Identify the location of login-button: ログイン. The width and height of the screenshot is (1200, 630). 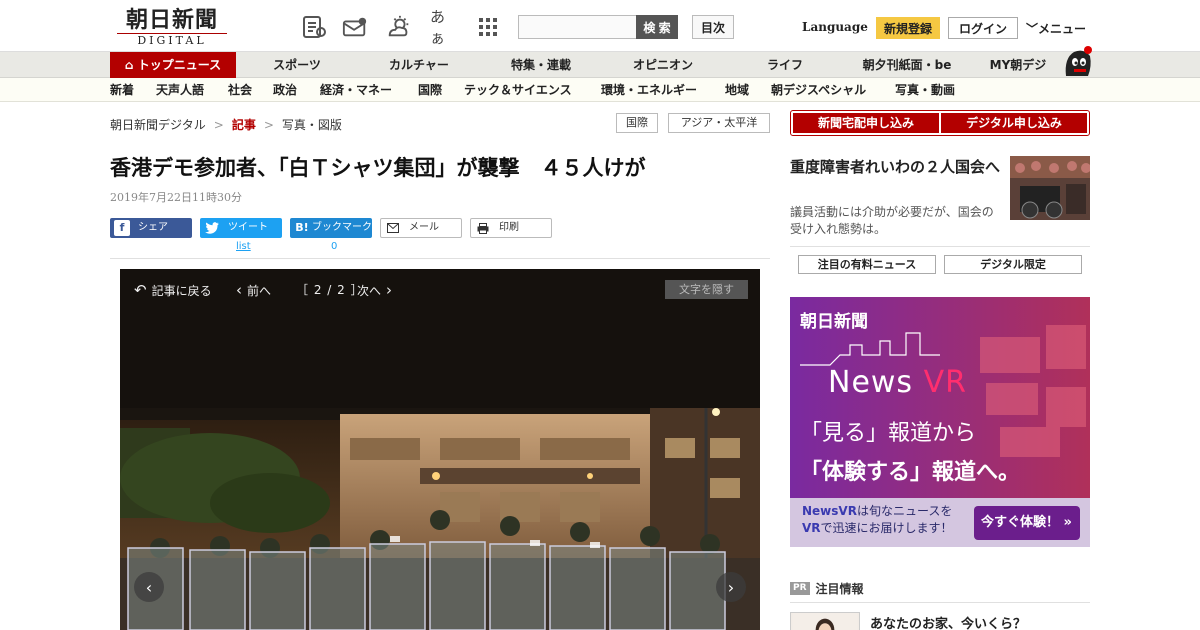
(983, 28).